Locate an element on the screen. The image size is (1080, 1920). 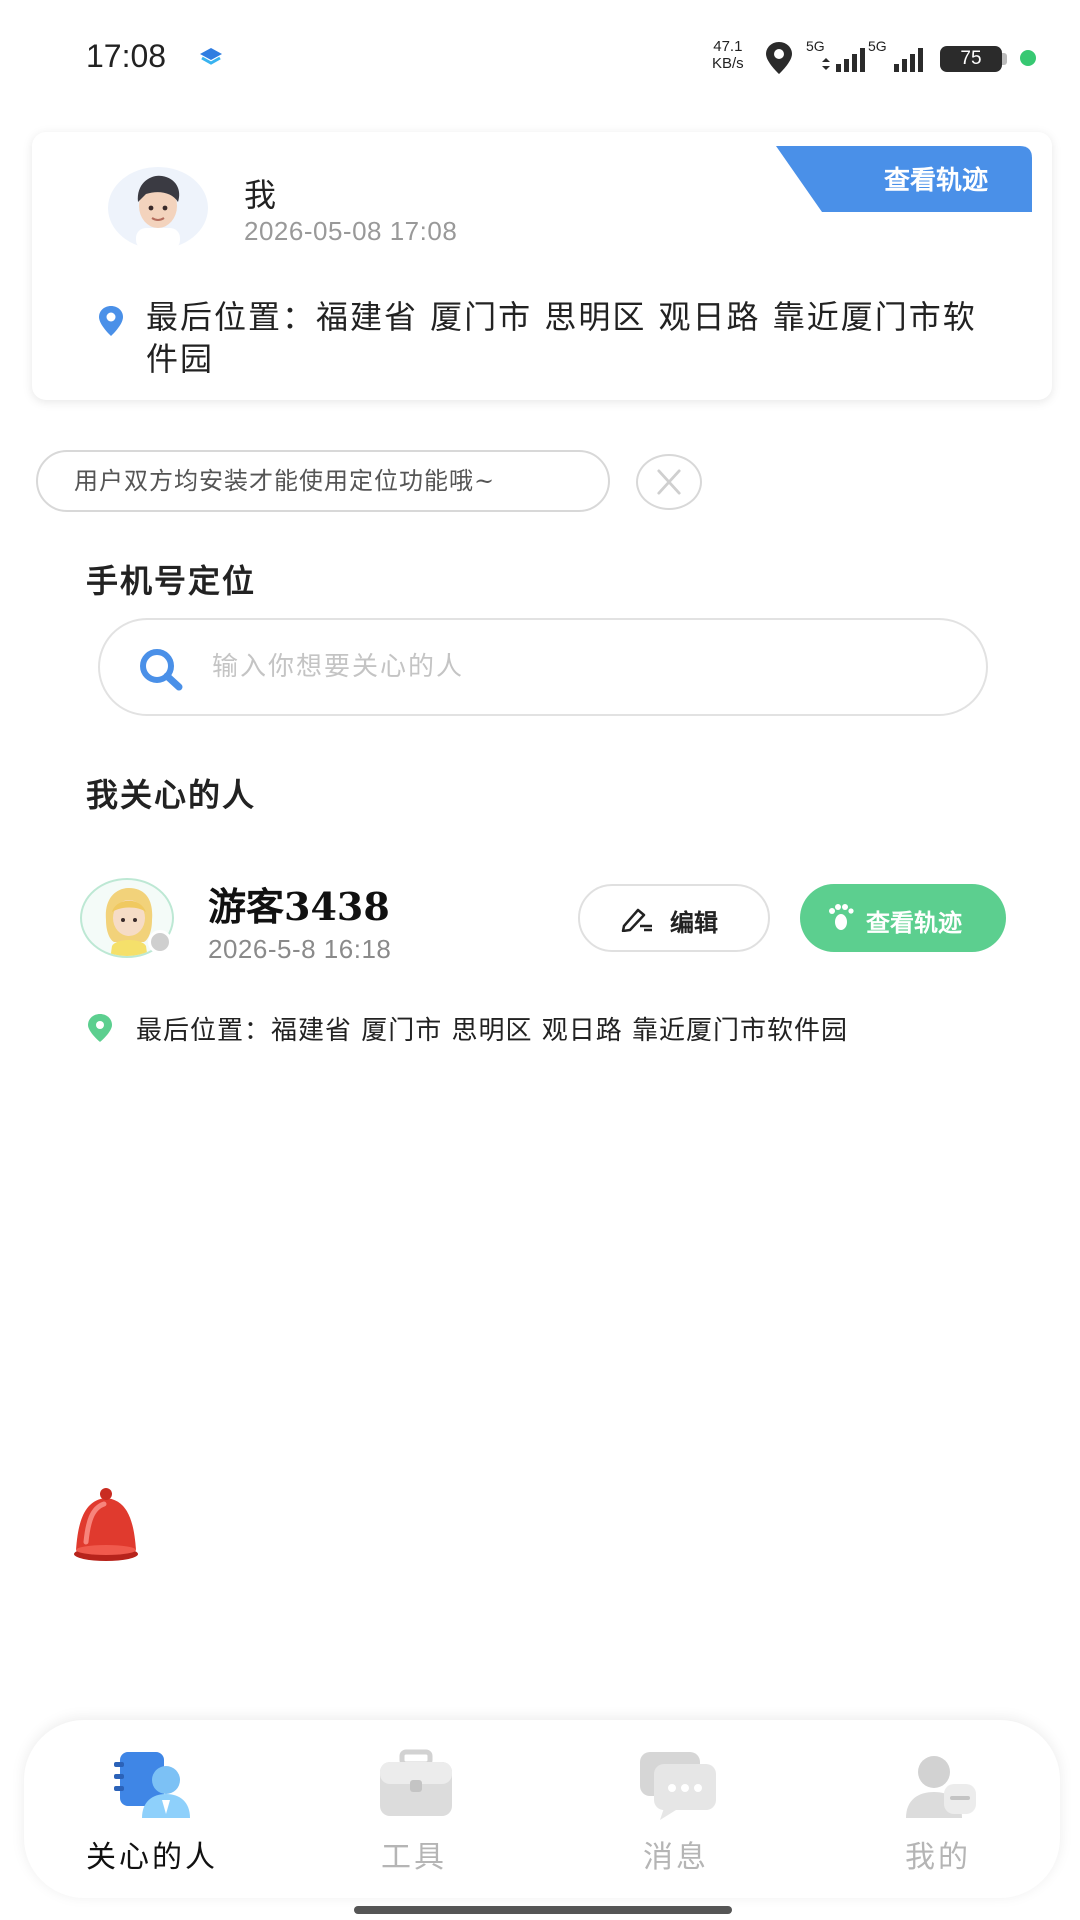
signal-sim2-icon: 5G is located at coordinates (898, 56).